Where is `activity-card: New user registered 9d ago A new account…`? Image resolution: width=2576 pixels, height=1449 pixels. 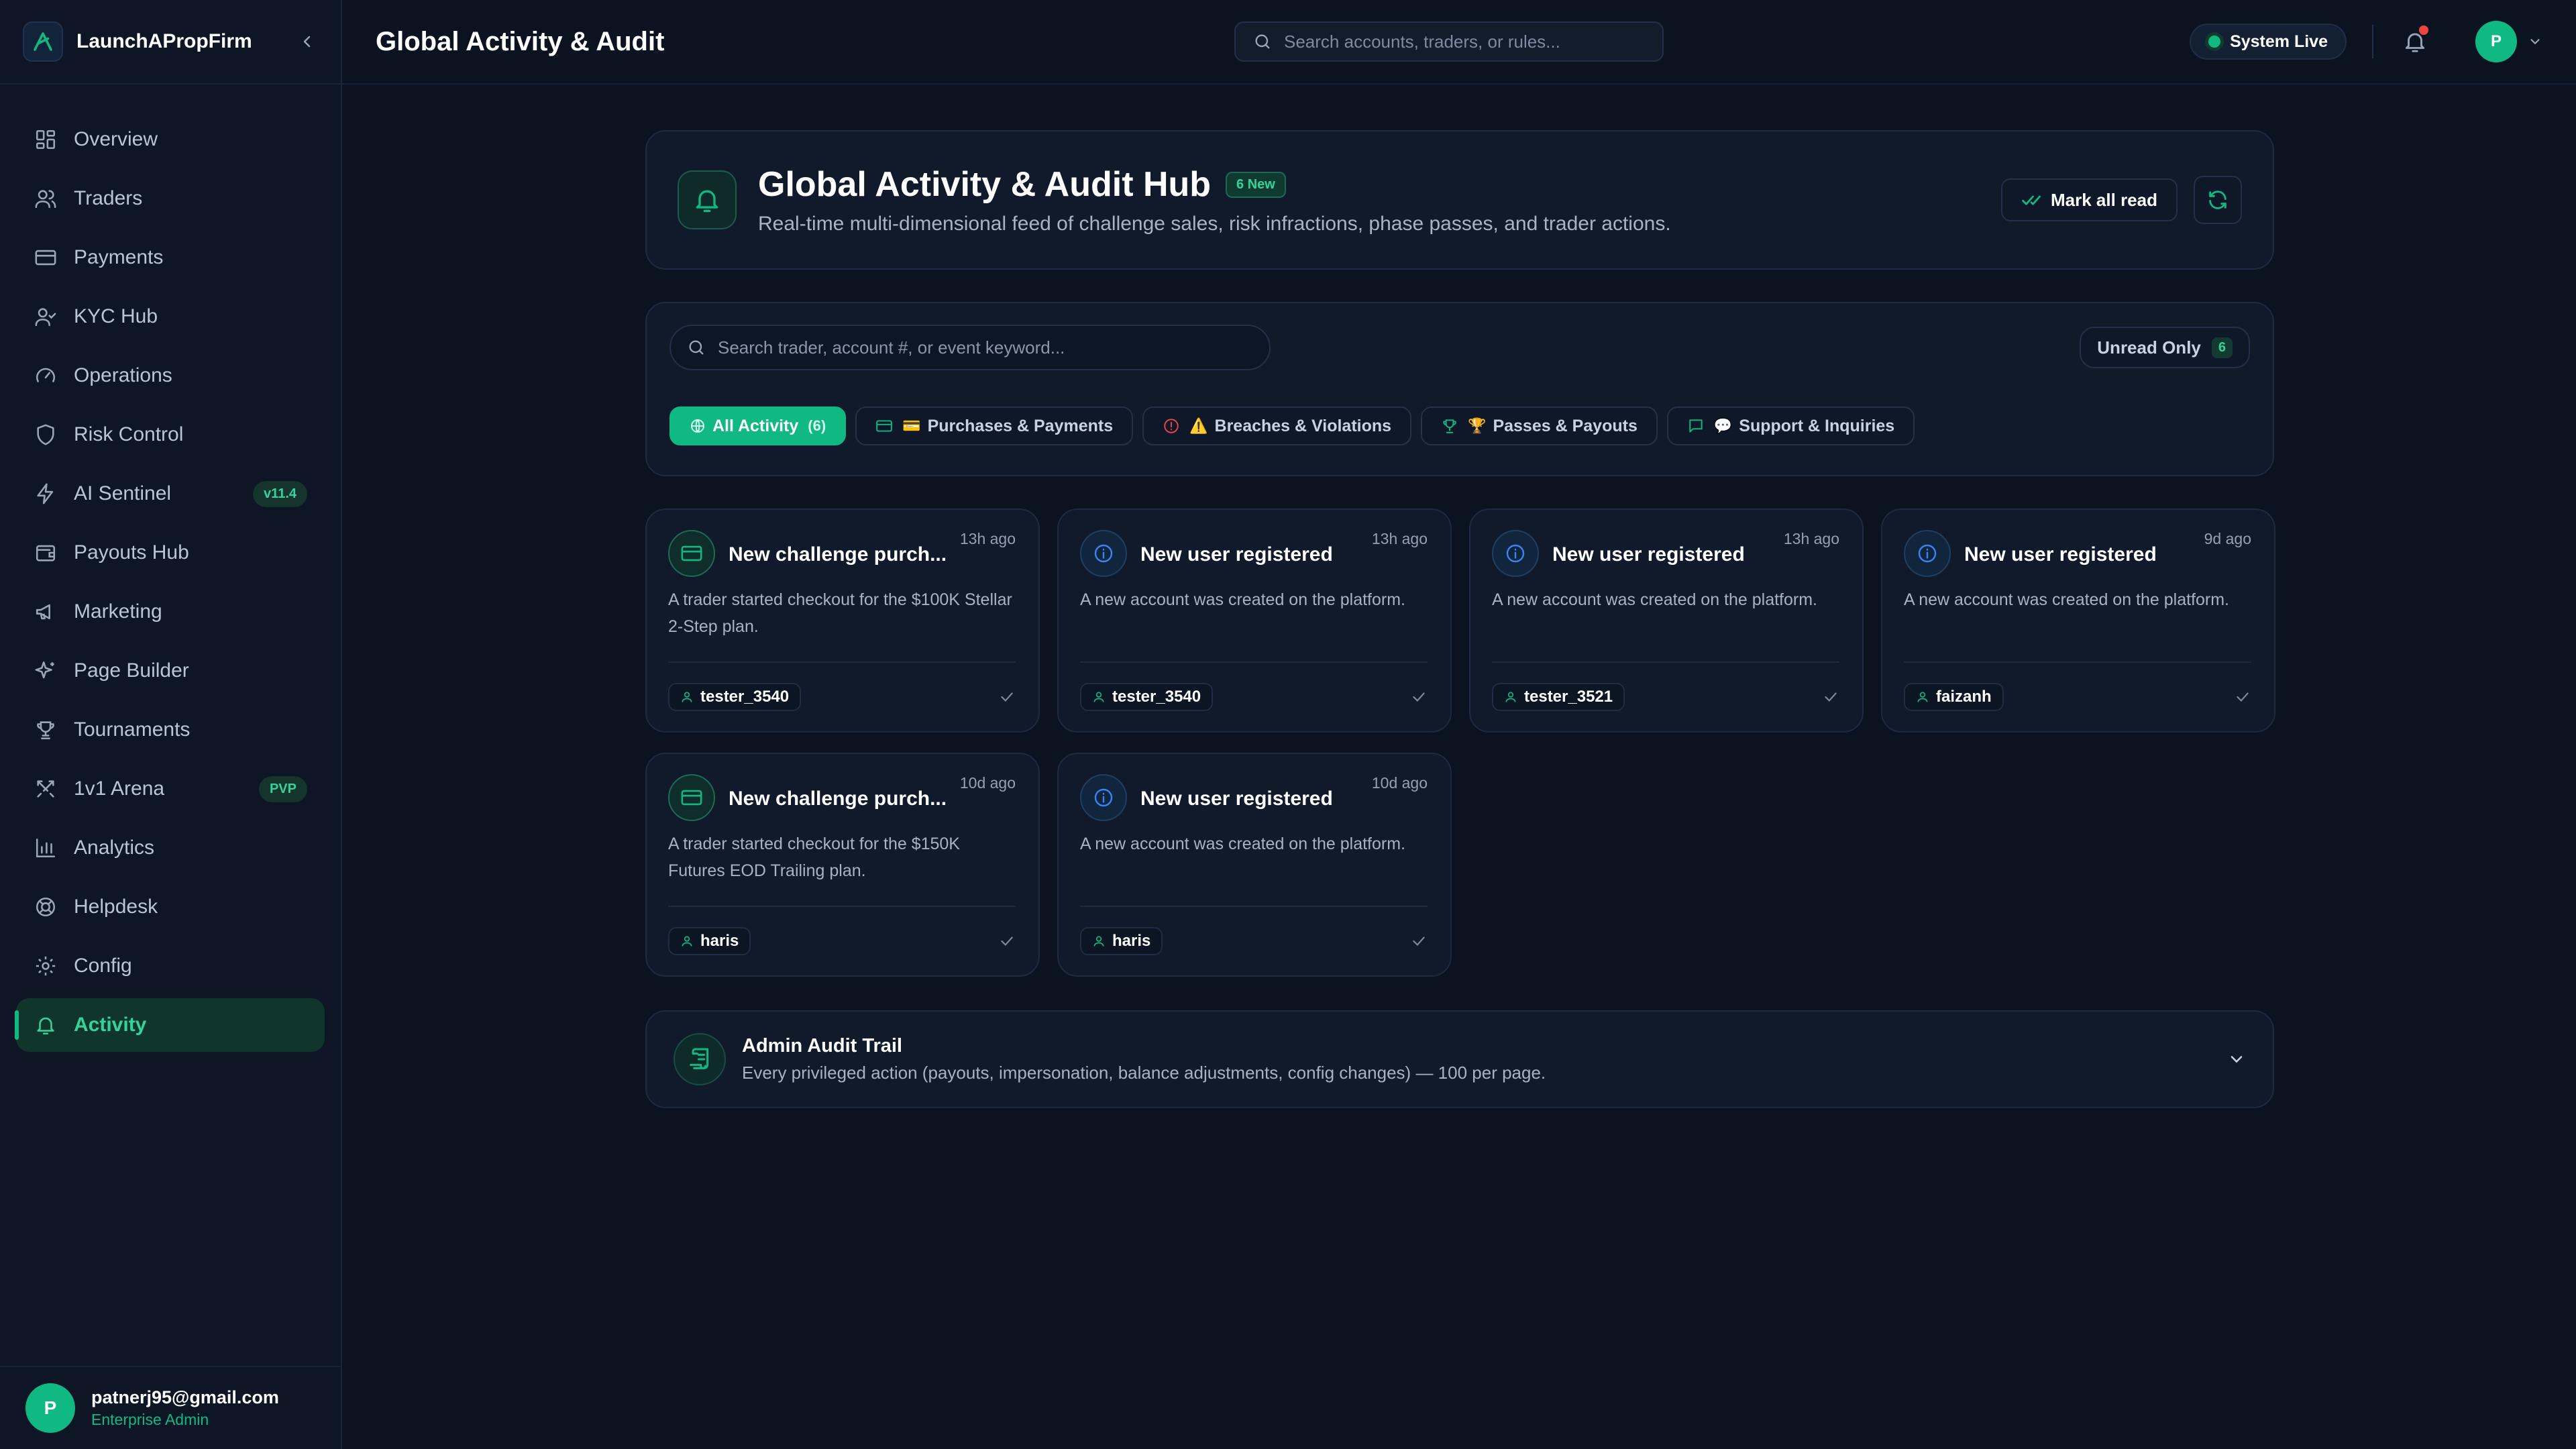
activity-card: New user registered 9d ago A new account… is located at coordinates (2078, 620).